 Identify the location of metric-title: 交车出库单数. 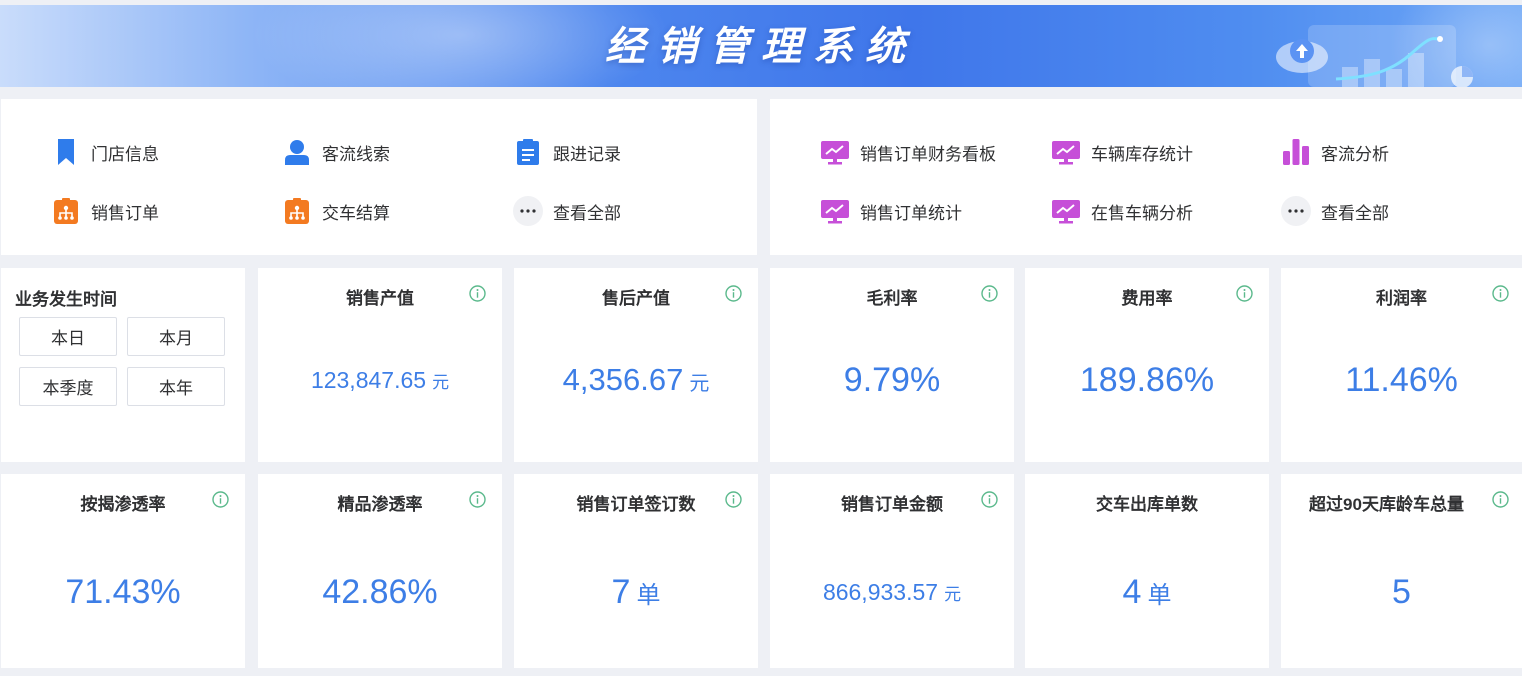
(1147, 504).